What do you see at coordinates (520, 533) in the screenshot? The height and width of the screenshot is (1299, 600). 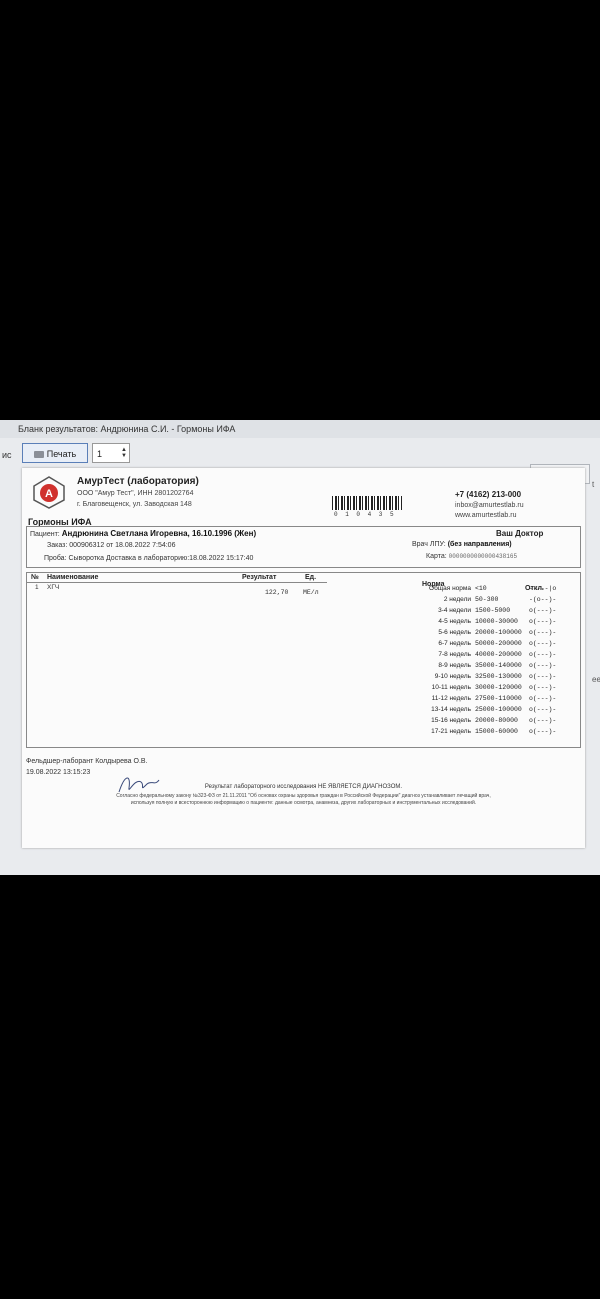 I see `doctor-title: Ваш Доктор` at bounding box center [520, 533].